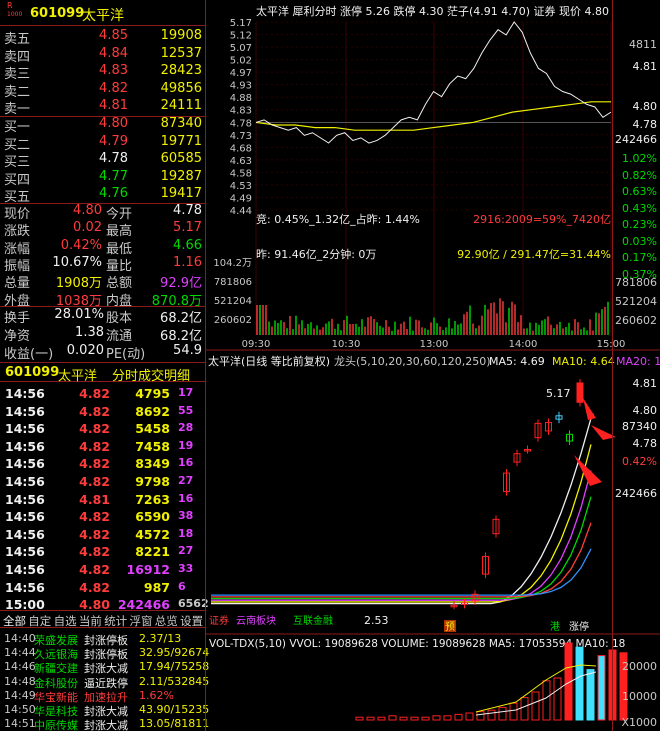  What do you see at coordinates (106, 667) in the screenshot?
I see `alert-row: 14:46 新疆交建 封涨大减 17.94/75258` at bounding box center [106, 667].